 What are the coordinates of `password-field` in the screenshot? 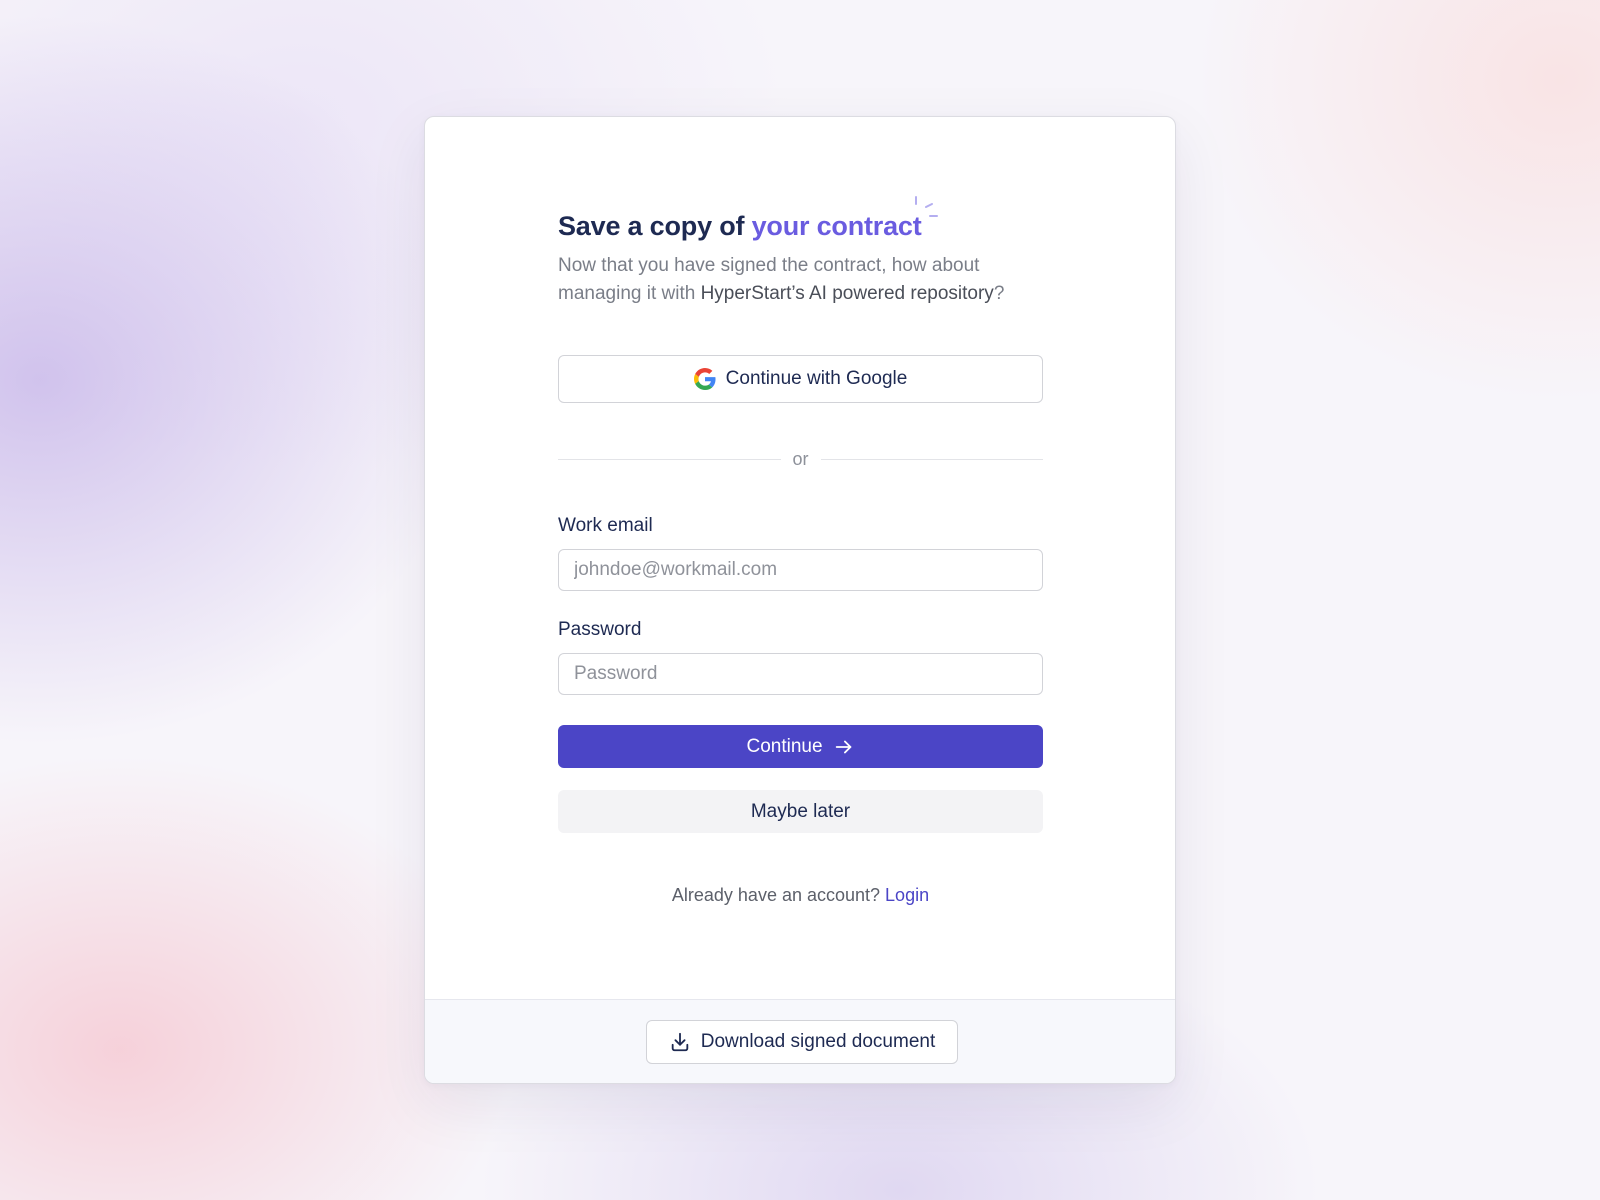 It's located at (800, 674).